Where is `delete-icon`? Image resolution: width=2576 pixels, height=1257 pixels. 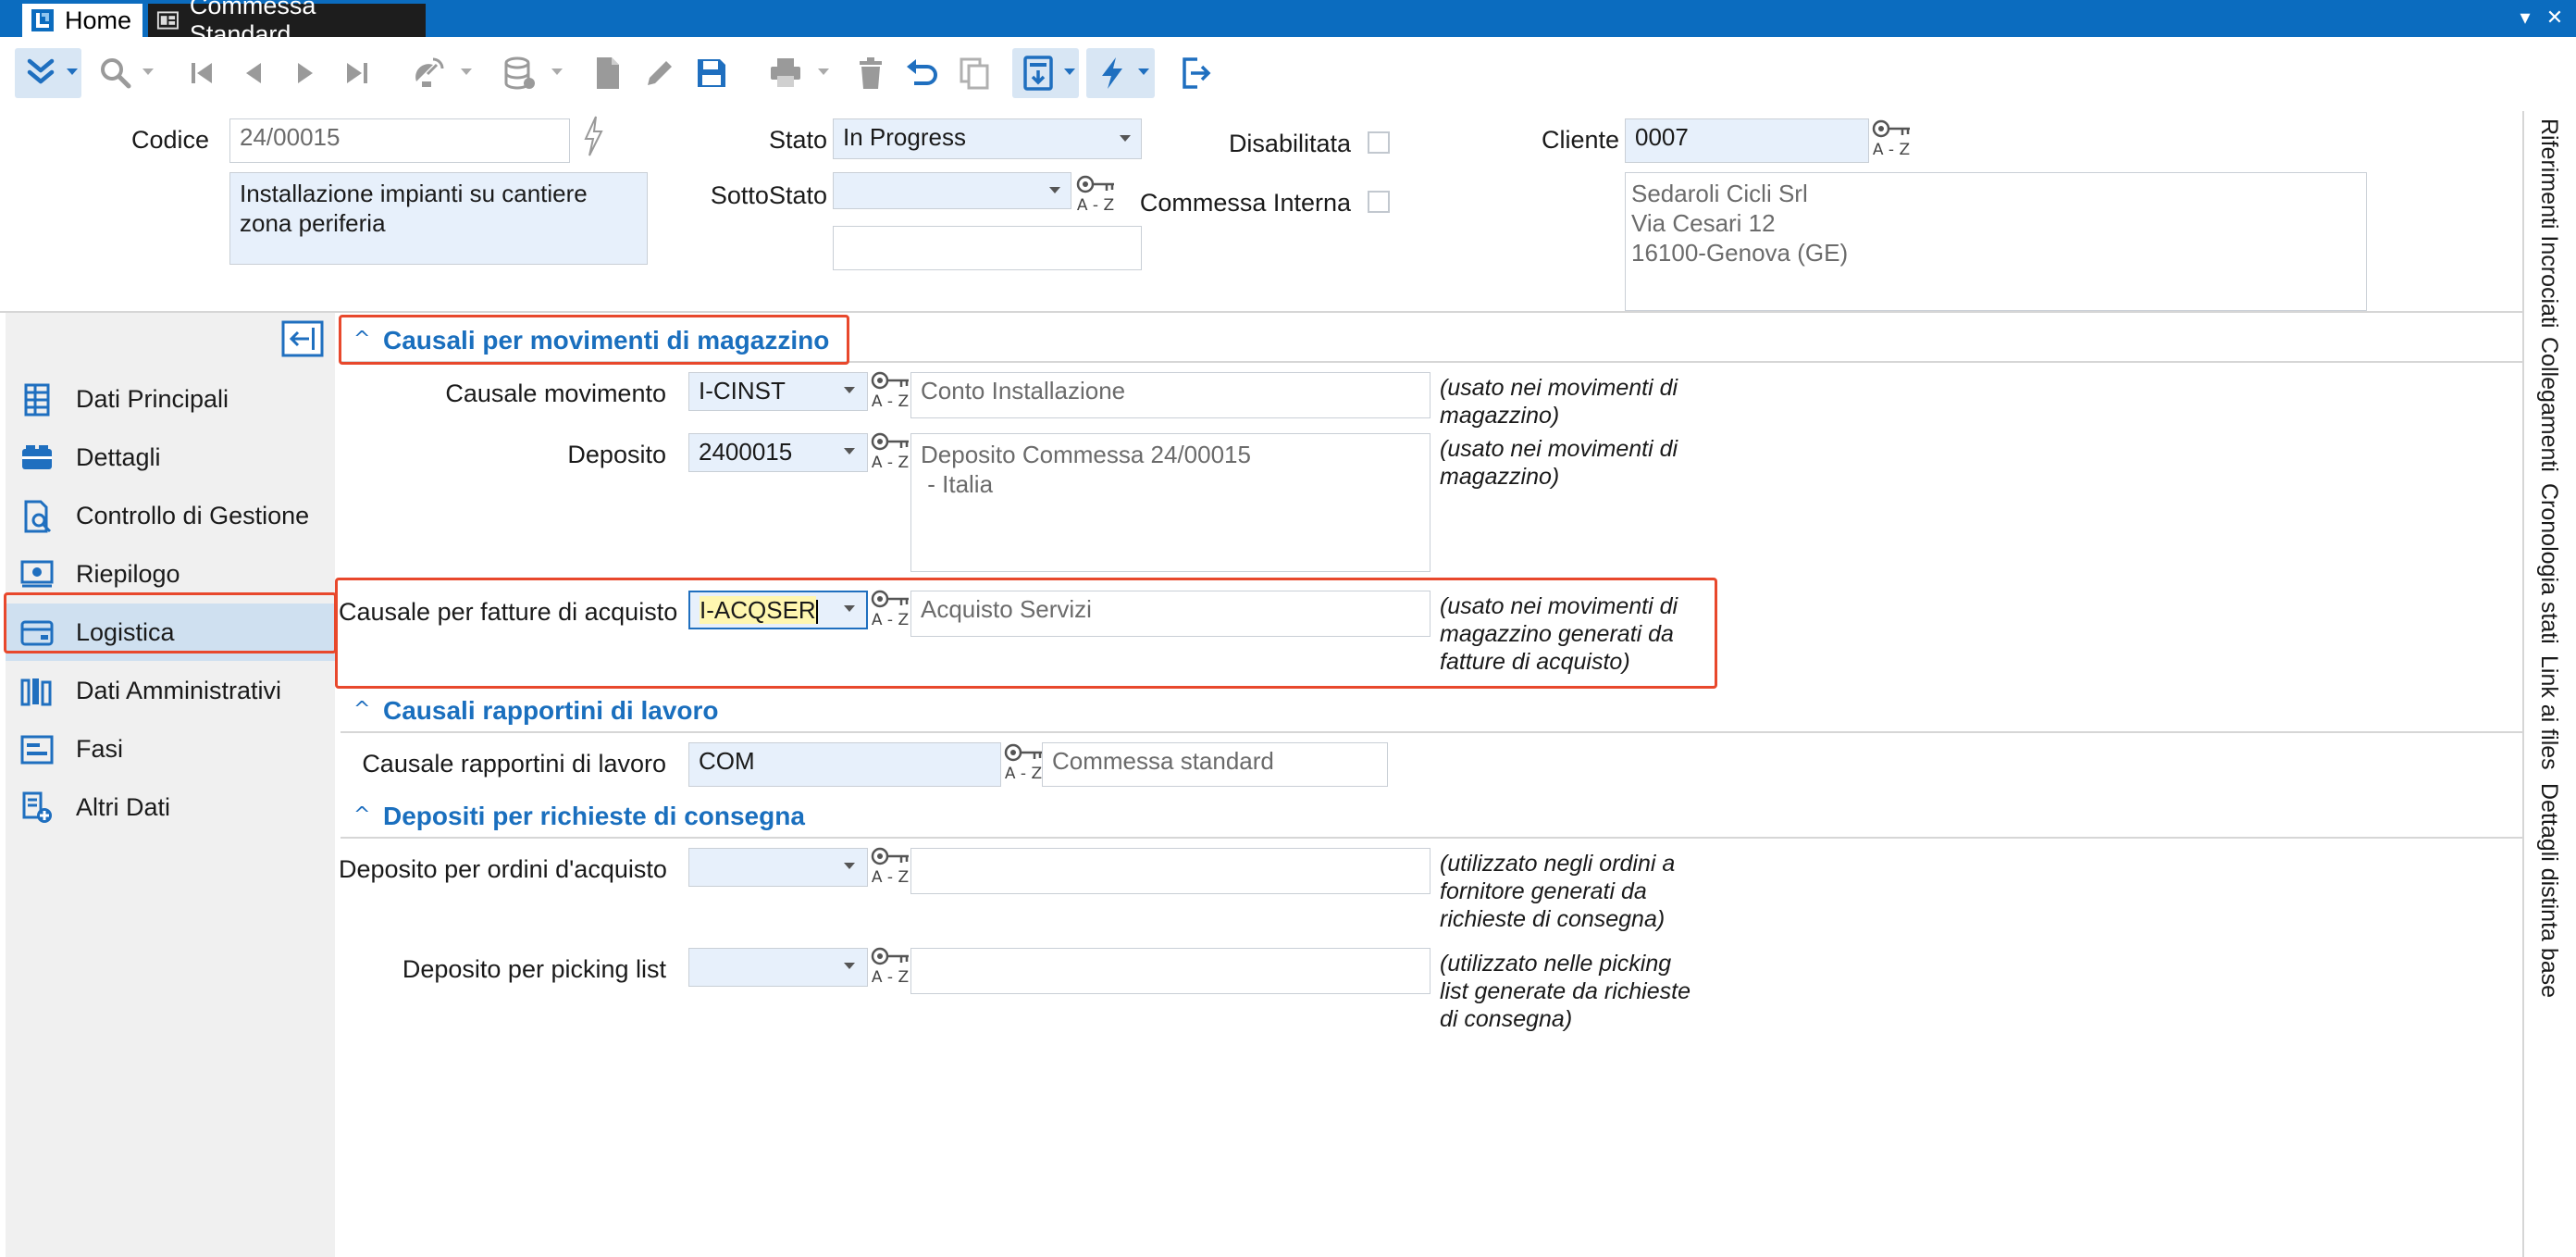
delete-icon is located at coordinates (871, 73).